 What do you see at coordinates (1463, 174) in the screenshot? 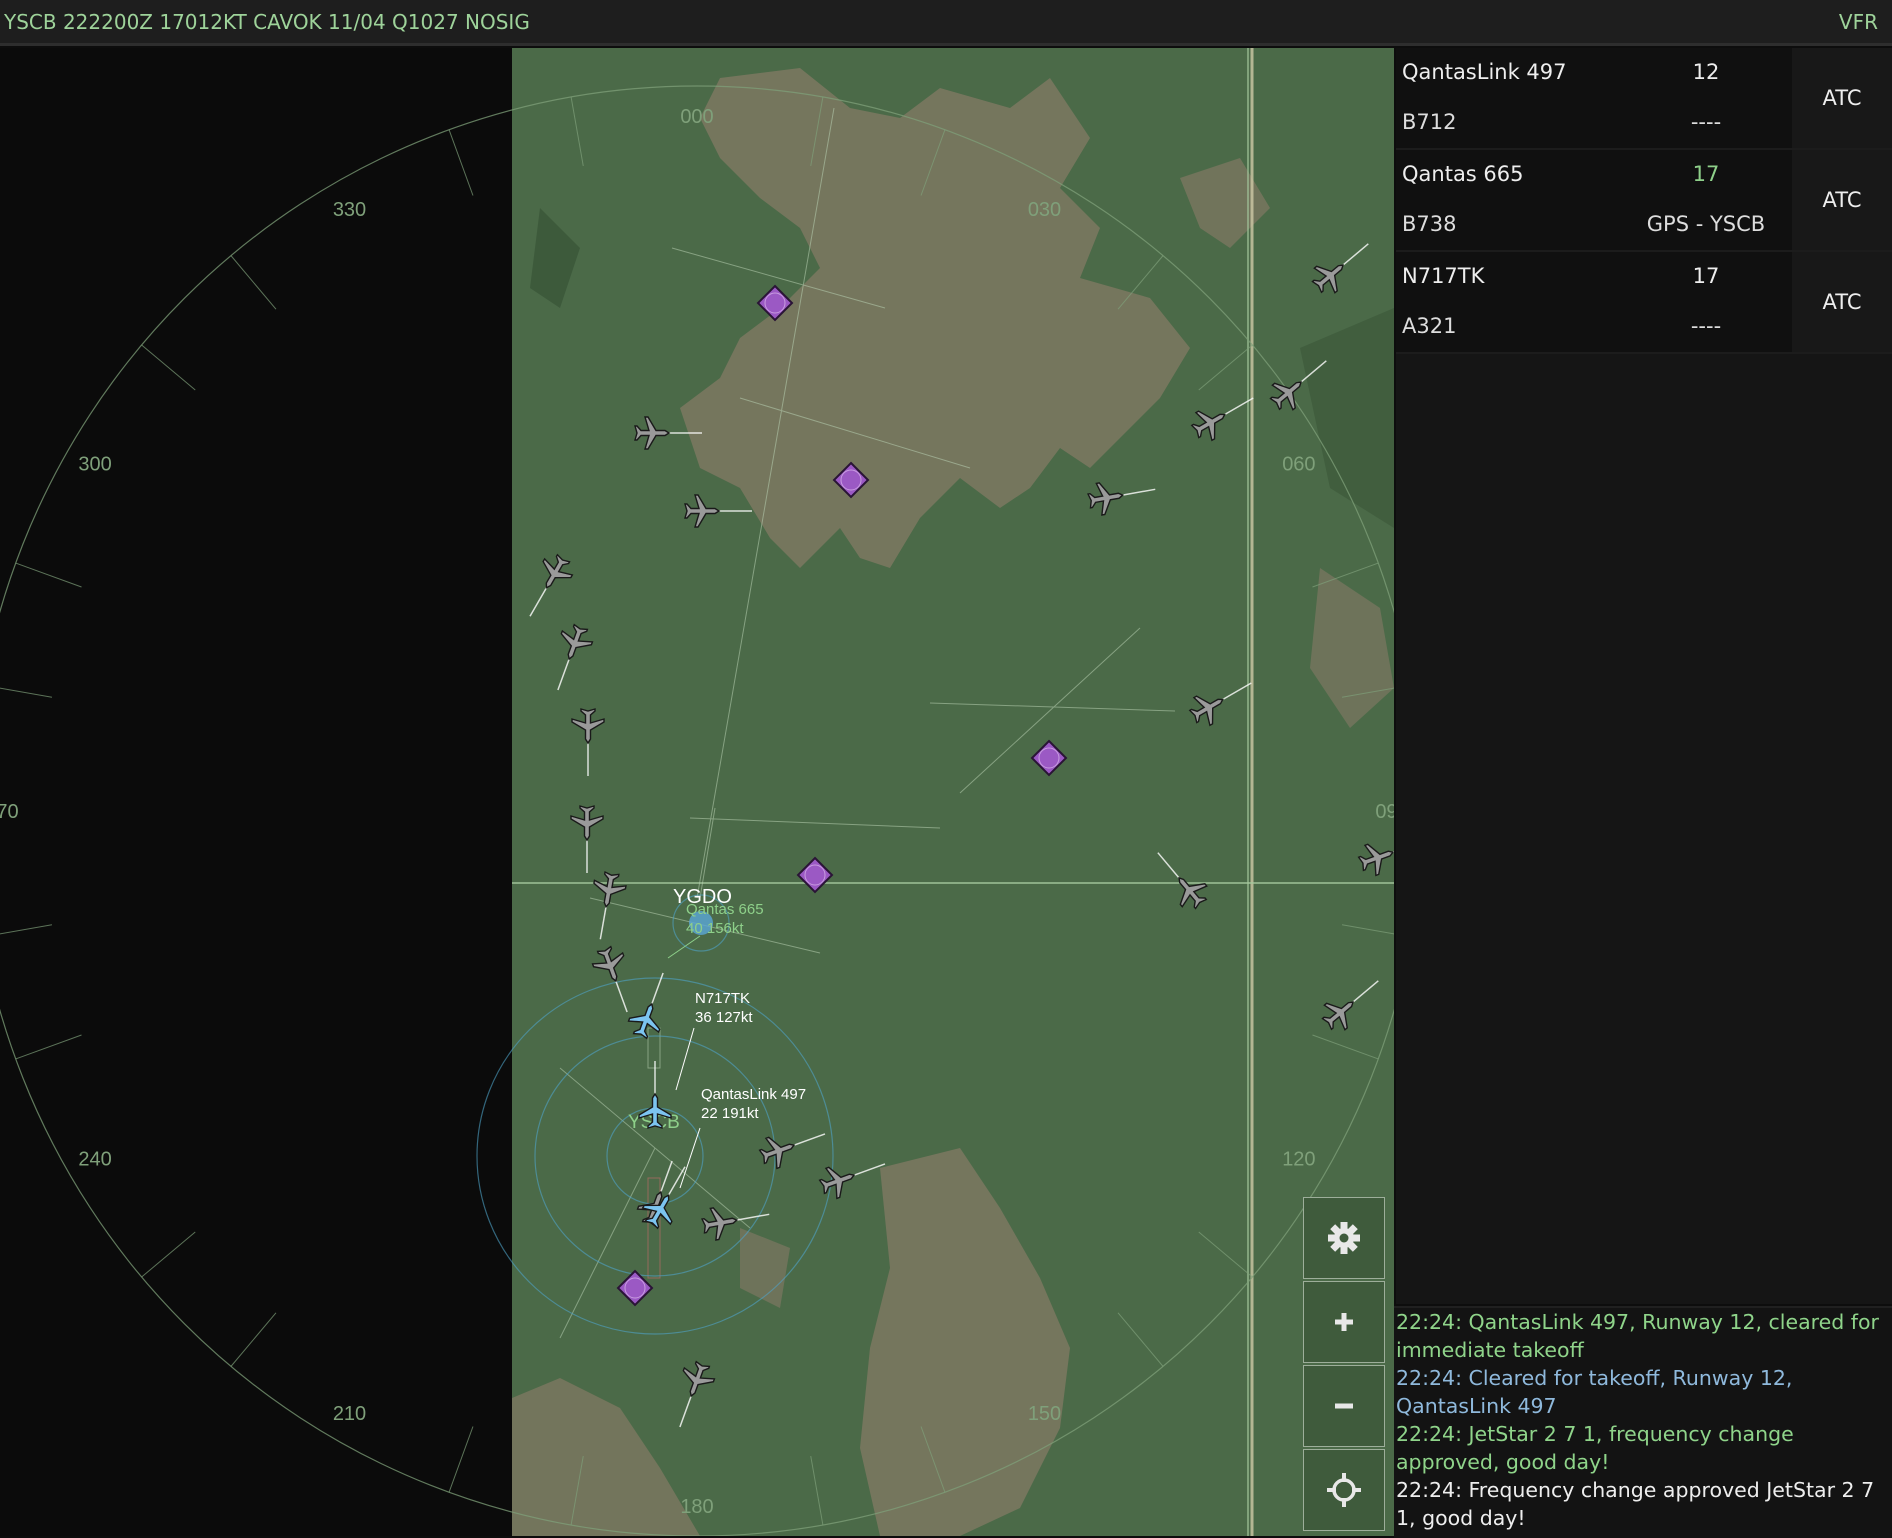
I see `strip-callsign: Qantas 665` at bounding box center [1463, 174].